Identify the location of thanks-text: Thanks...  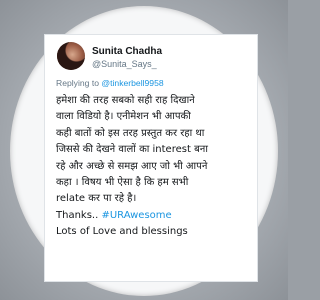
(79, 215).